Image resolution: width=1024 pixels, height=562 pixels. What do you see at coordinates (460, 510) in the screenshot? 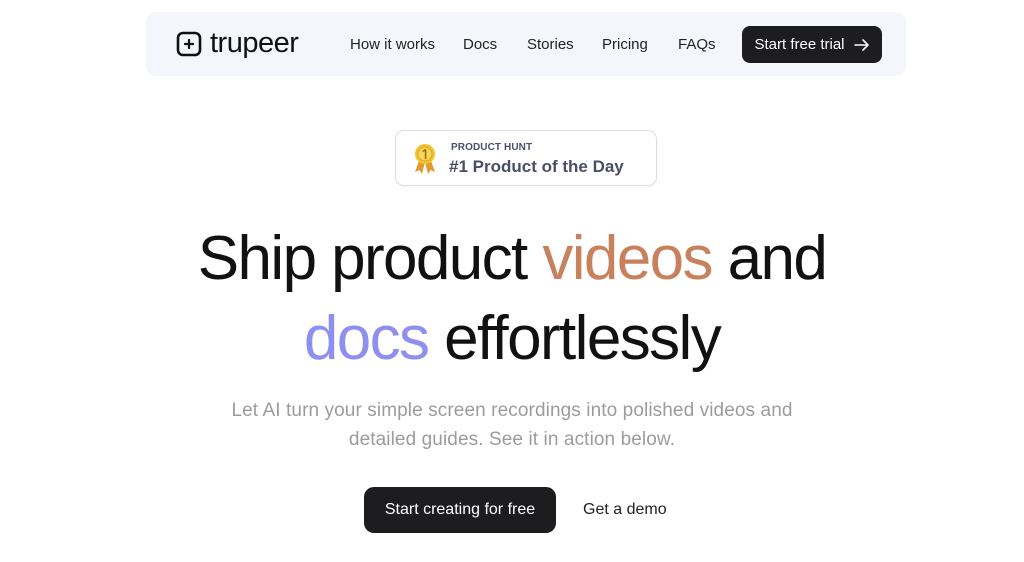
I see `start-creating-button: Start creating for free` at bounding box center [460, 510].